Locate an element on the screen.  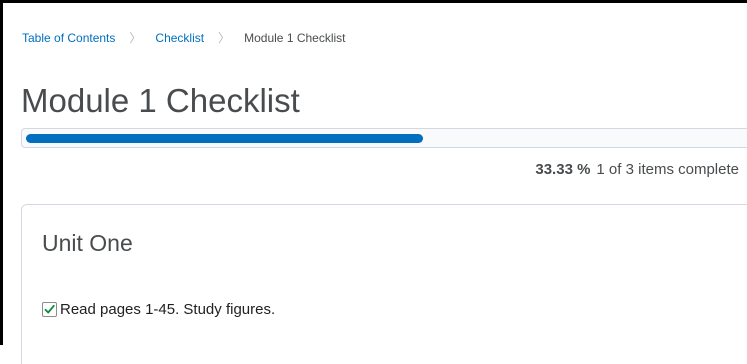
checklist-item-label: Read pages 1-45. Study figures. is located at coordinates (168, 309).